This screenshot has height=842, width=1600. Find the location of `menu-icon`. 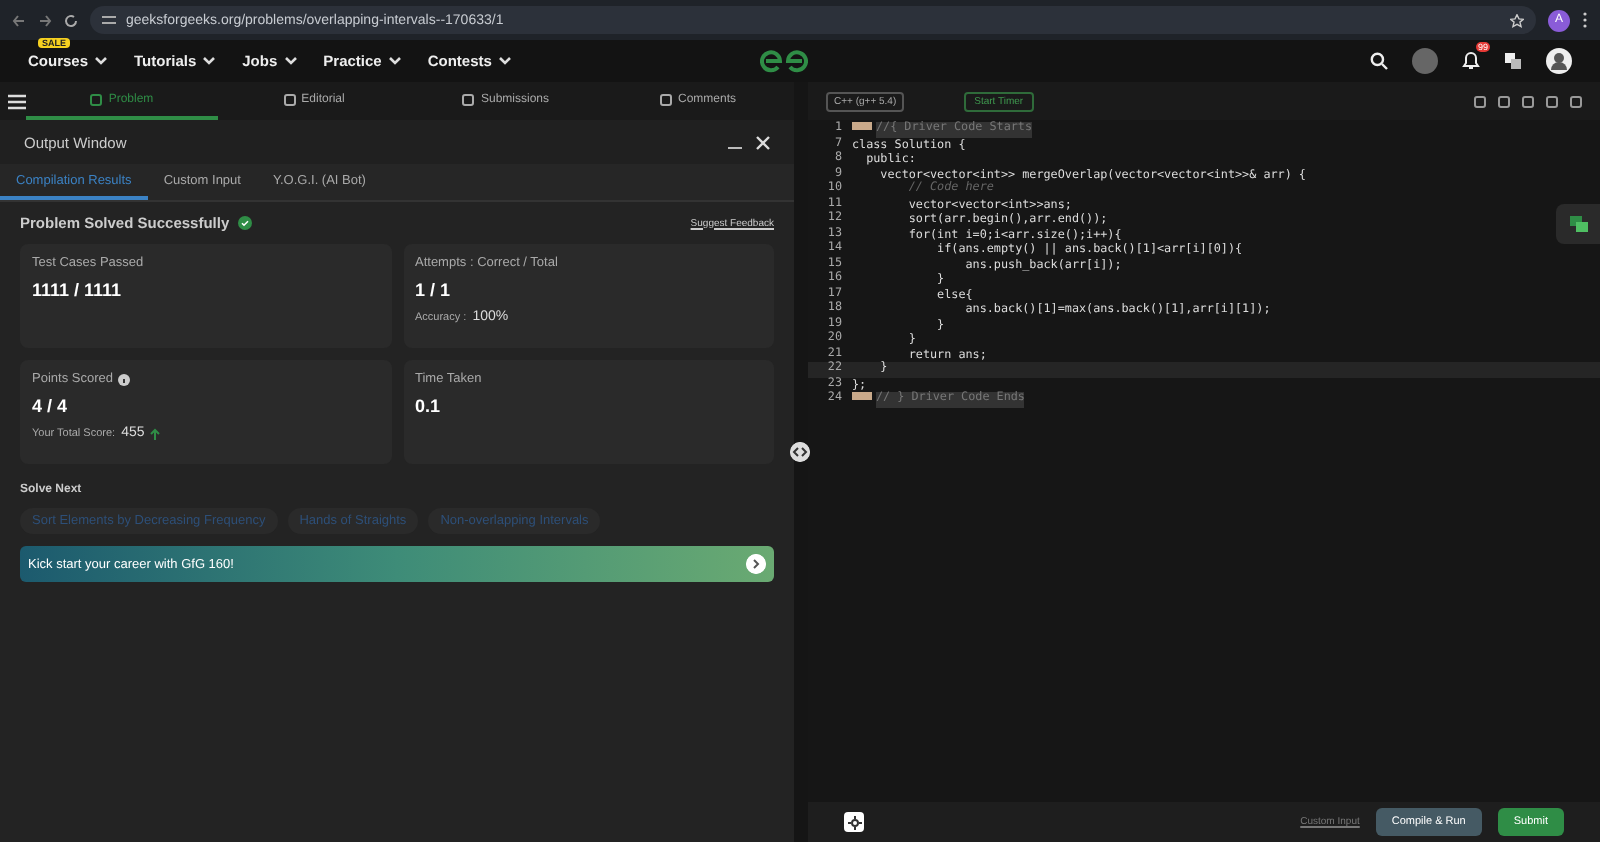

menu-icon is located at coordinates (1585, 20).